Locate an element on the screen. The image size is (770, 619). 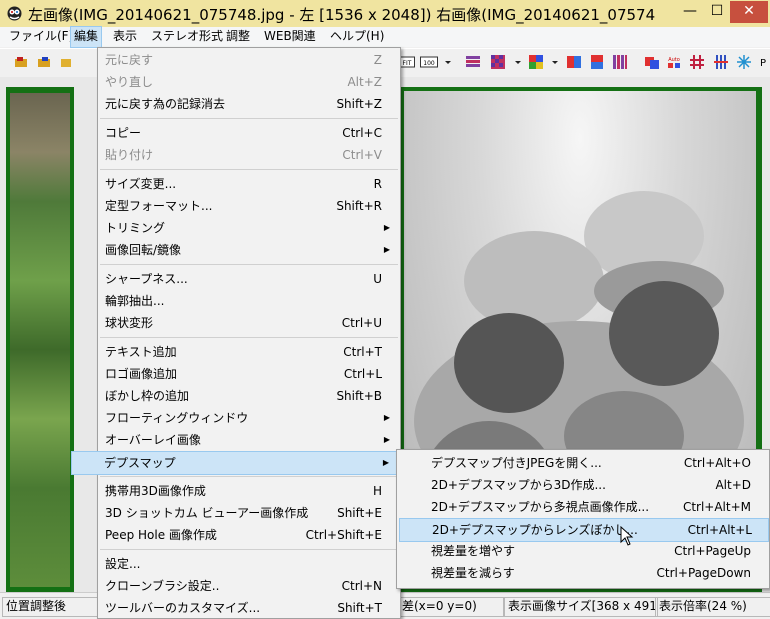
menu-item-overlay: オーバーレイ画像 ▶ is located at coordinates (249, 440).